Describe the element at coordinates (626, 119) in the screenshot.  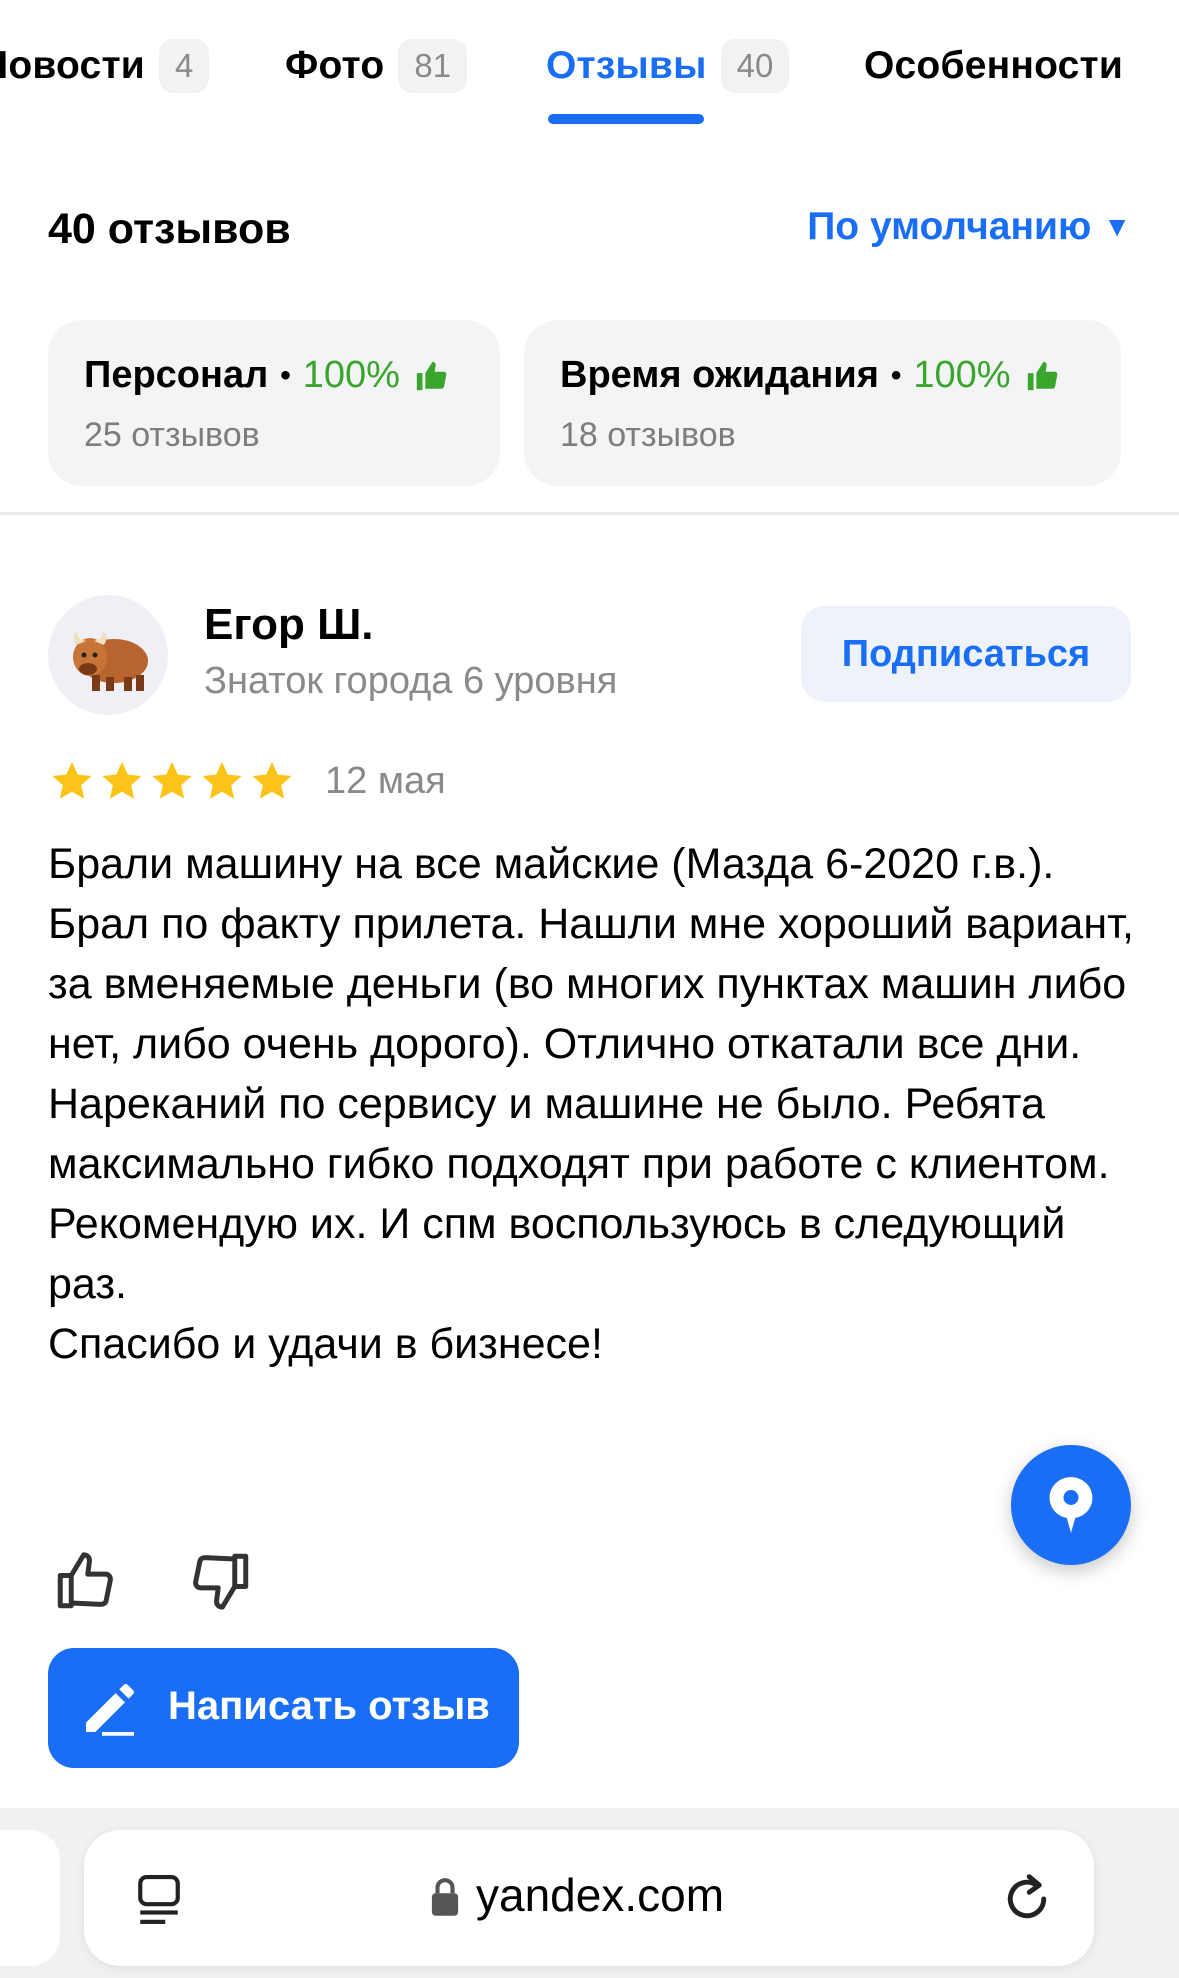
I see `active-tab-indicator` at that location.